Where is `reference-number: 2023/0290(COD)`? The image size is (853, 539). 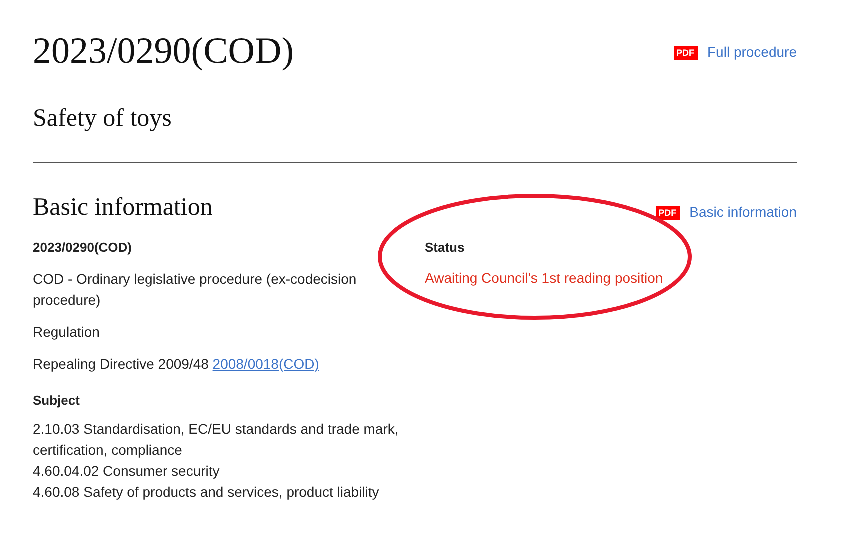 reference-number: 2023/0290(COD) is located at coordinates (83, 248).